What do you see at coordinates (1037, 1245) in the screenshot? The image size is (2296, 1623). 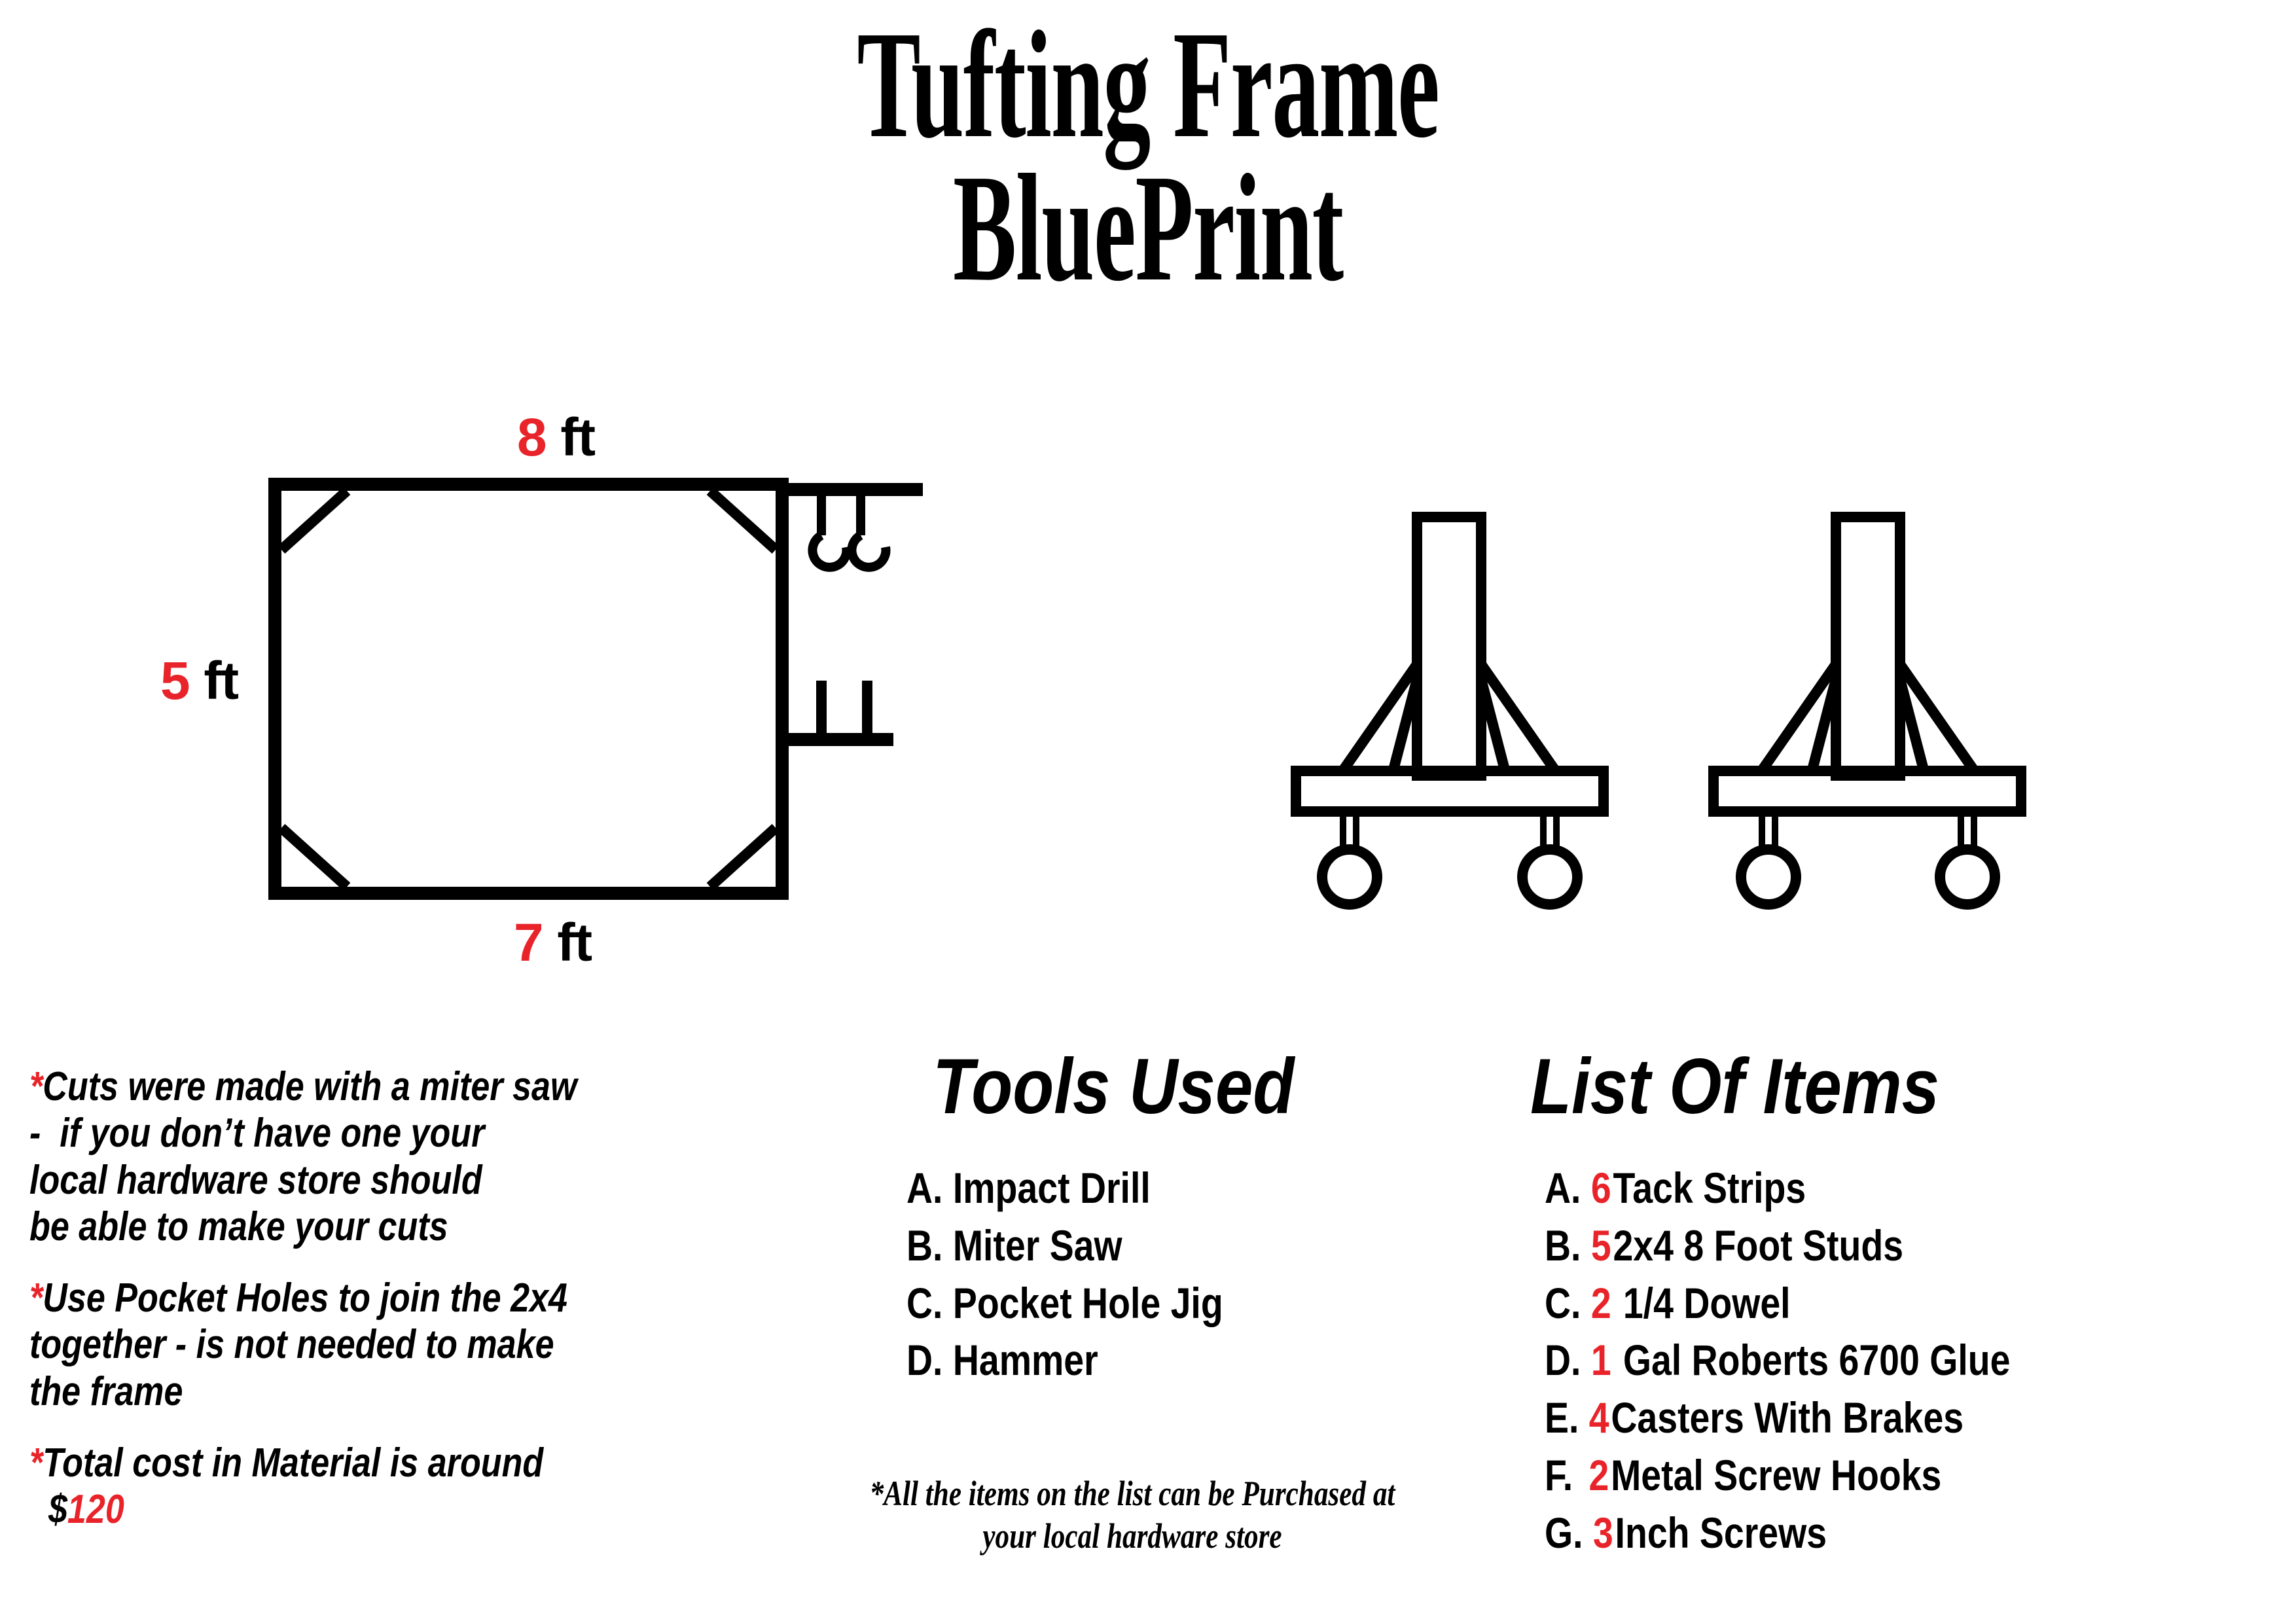 I see `tools-item-name: Miter Saw` at bounding box center [1037, 1245].